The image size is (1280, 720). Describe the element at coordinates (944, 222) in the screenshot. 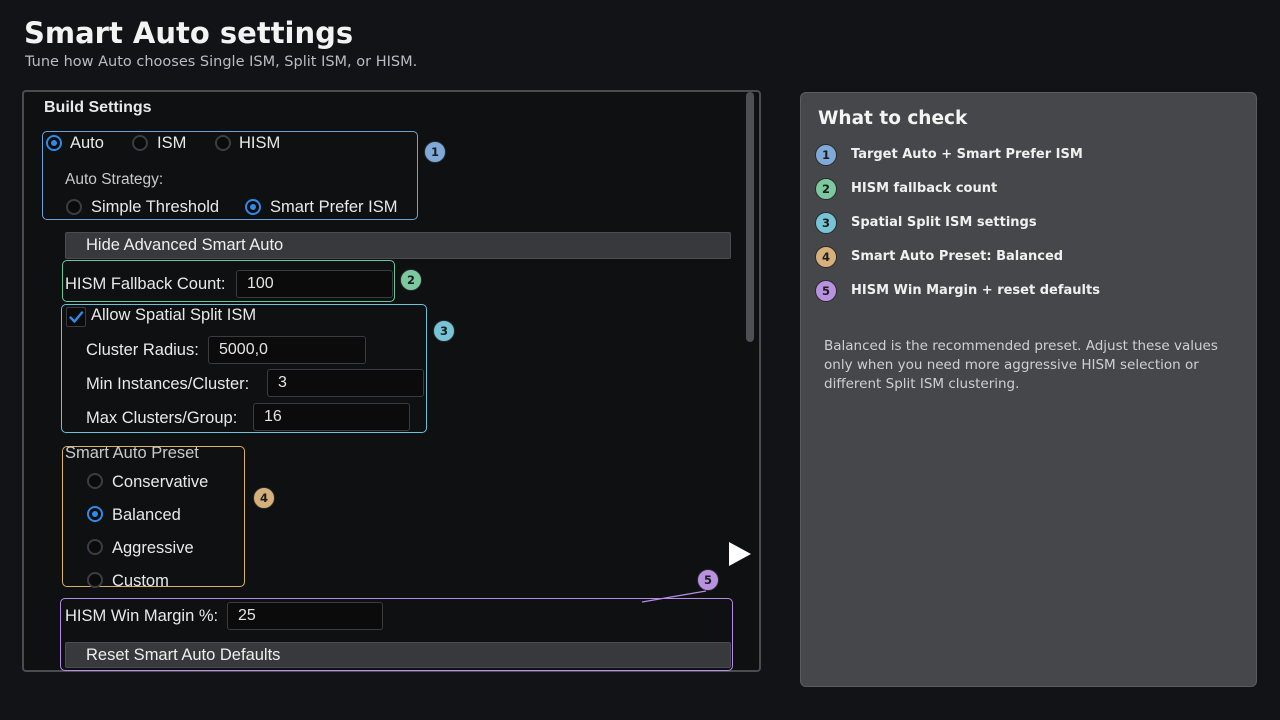

I see `checklist-item: Spatial Split ISM settings` at that location.